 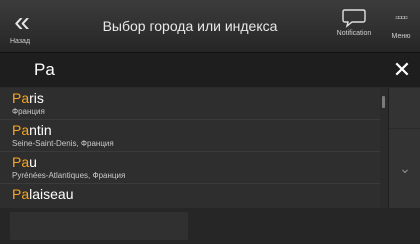 I want to click on search-input, so click(x=195, y=70).